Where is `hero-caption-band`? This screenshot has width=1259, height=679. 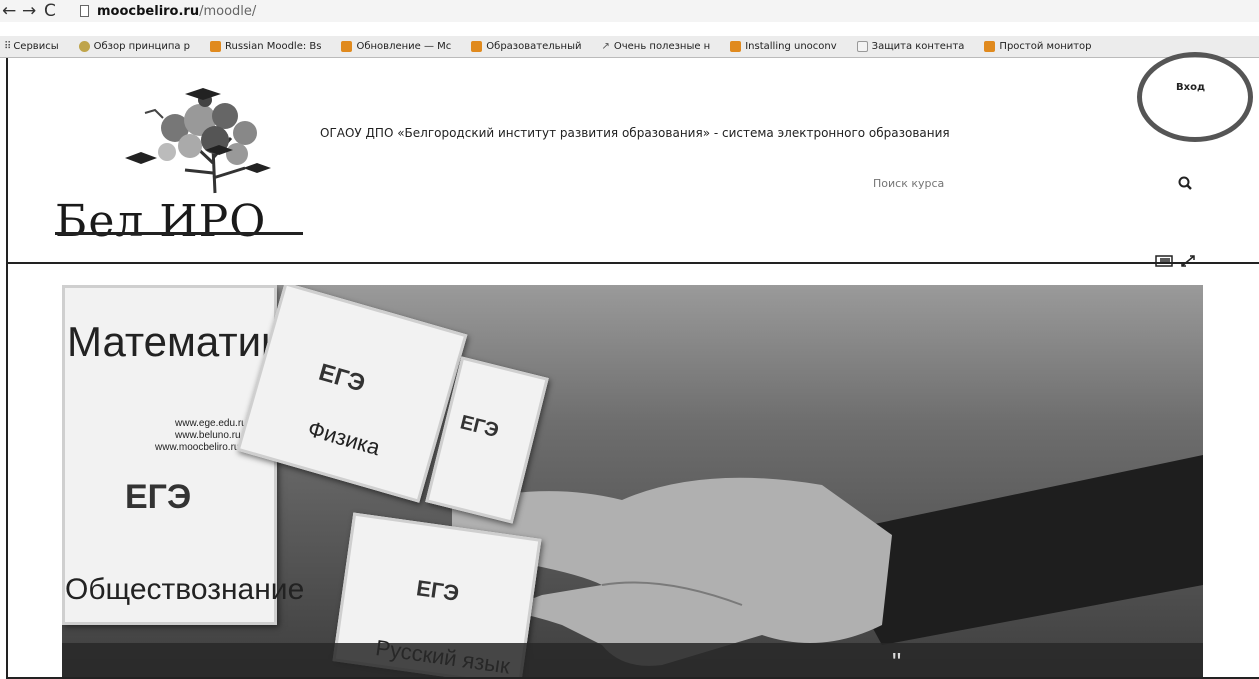 hero-caption-band is located at coordinates (632, 660).